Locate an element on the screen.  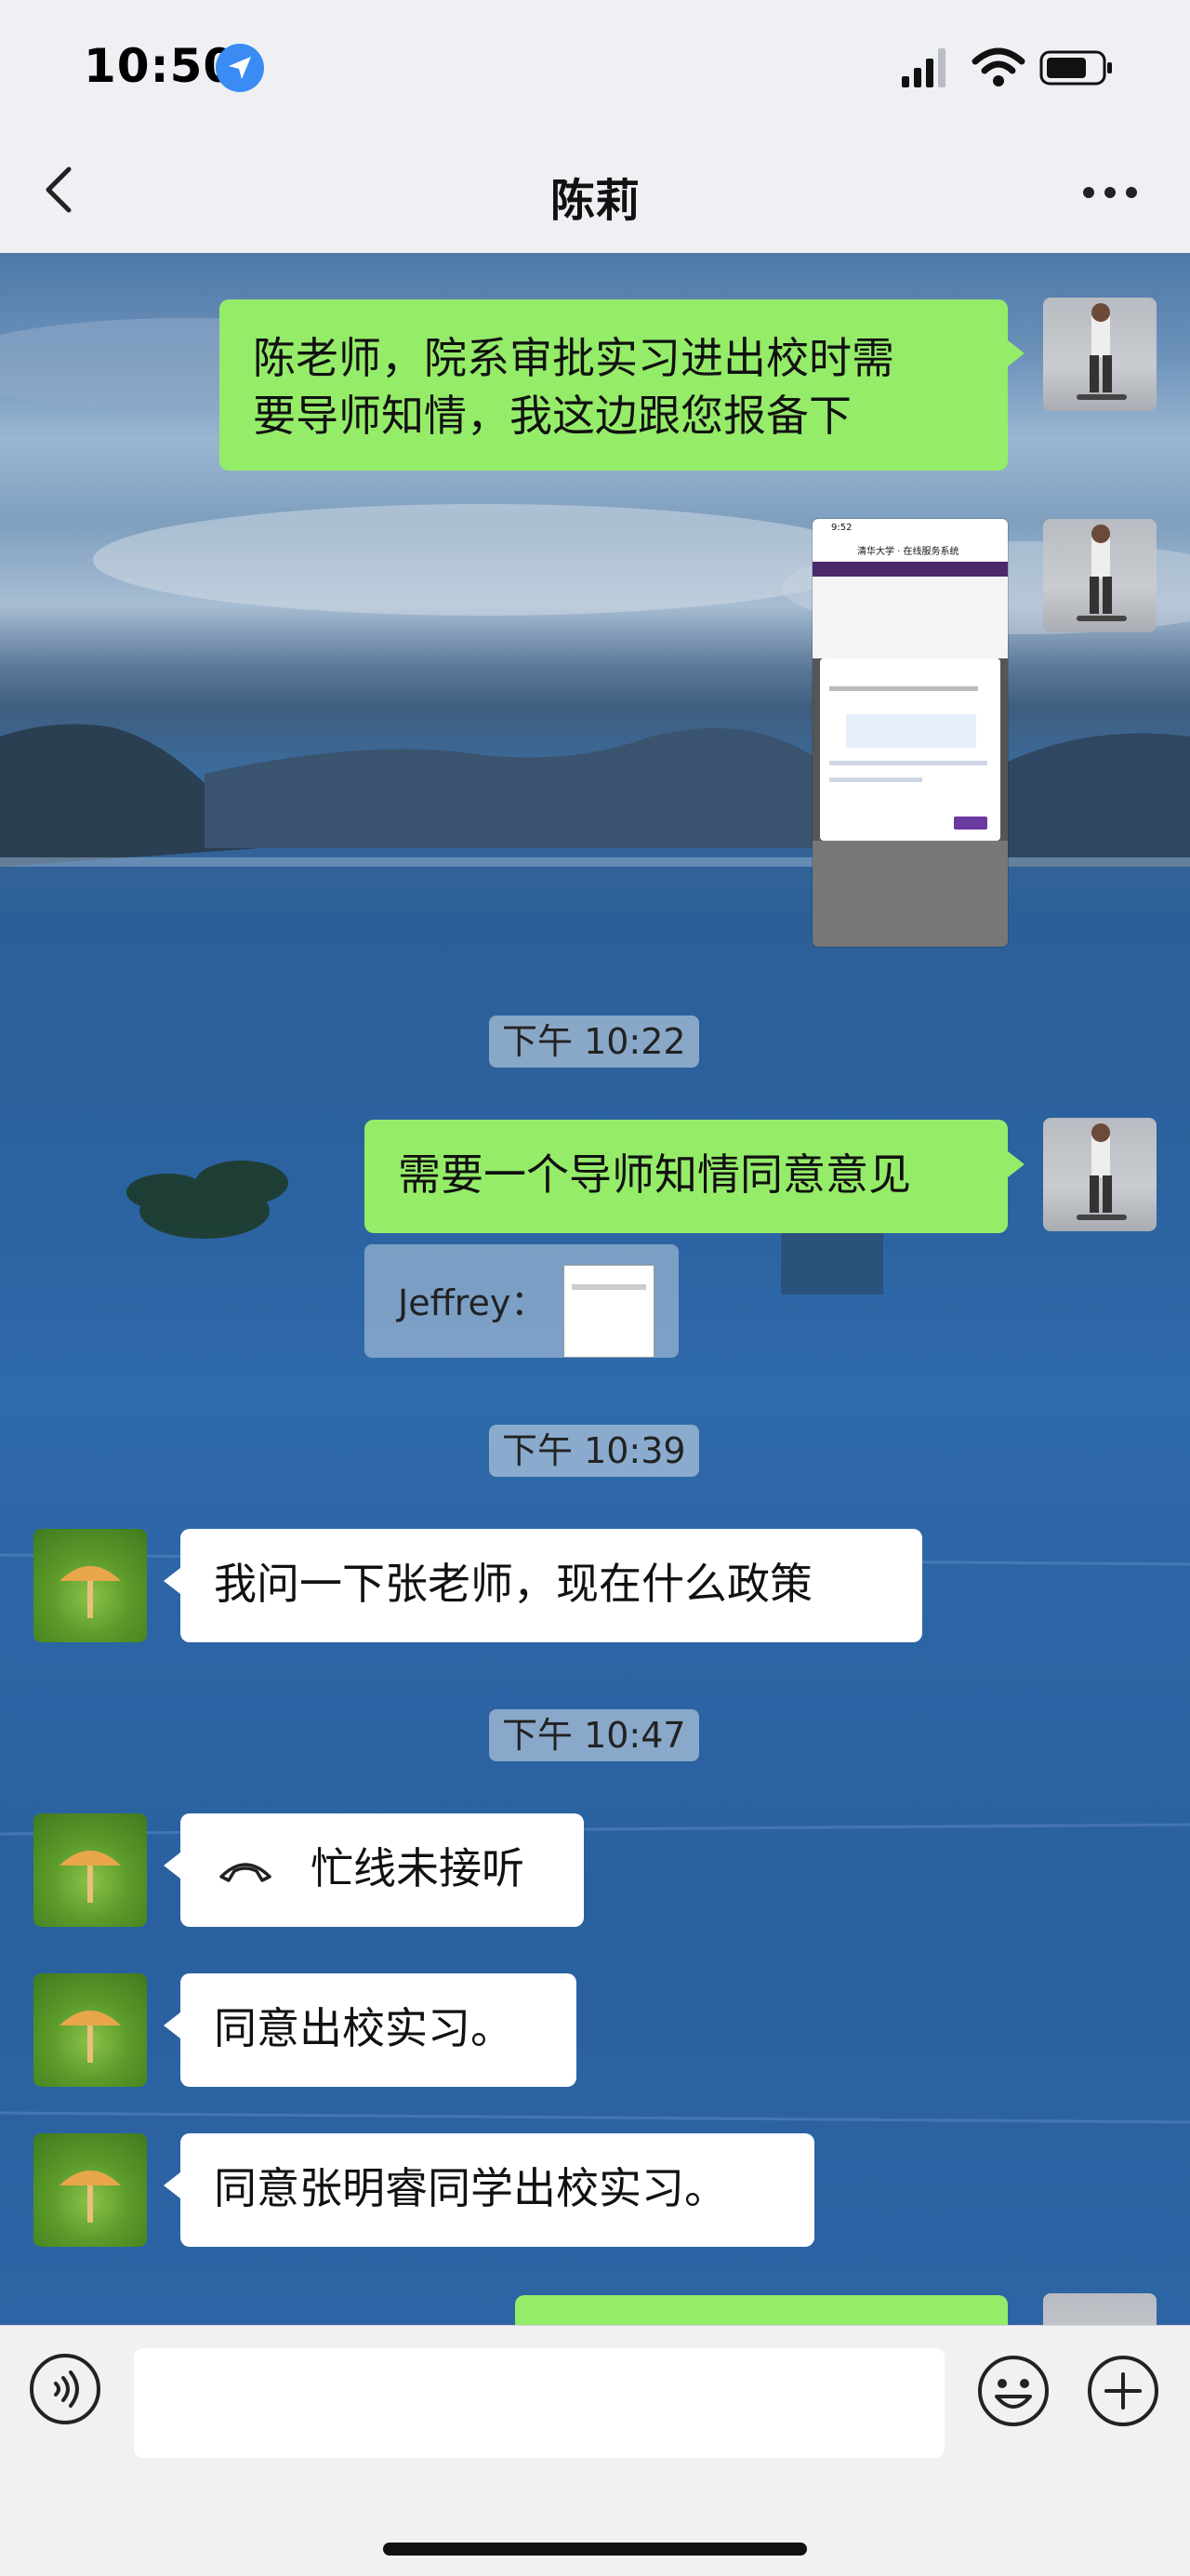
input-bar is located at coordinates (595, 2450).